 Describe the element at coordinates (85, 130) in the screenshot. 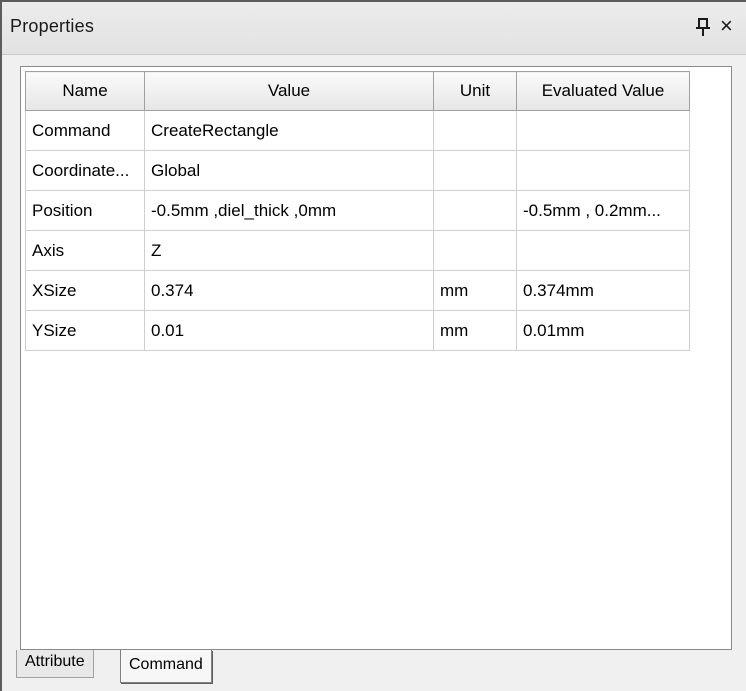

I see `cell-name: Command` at that location.